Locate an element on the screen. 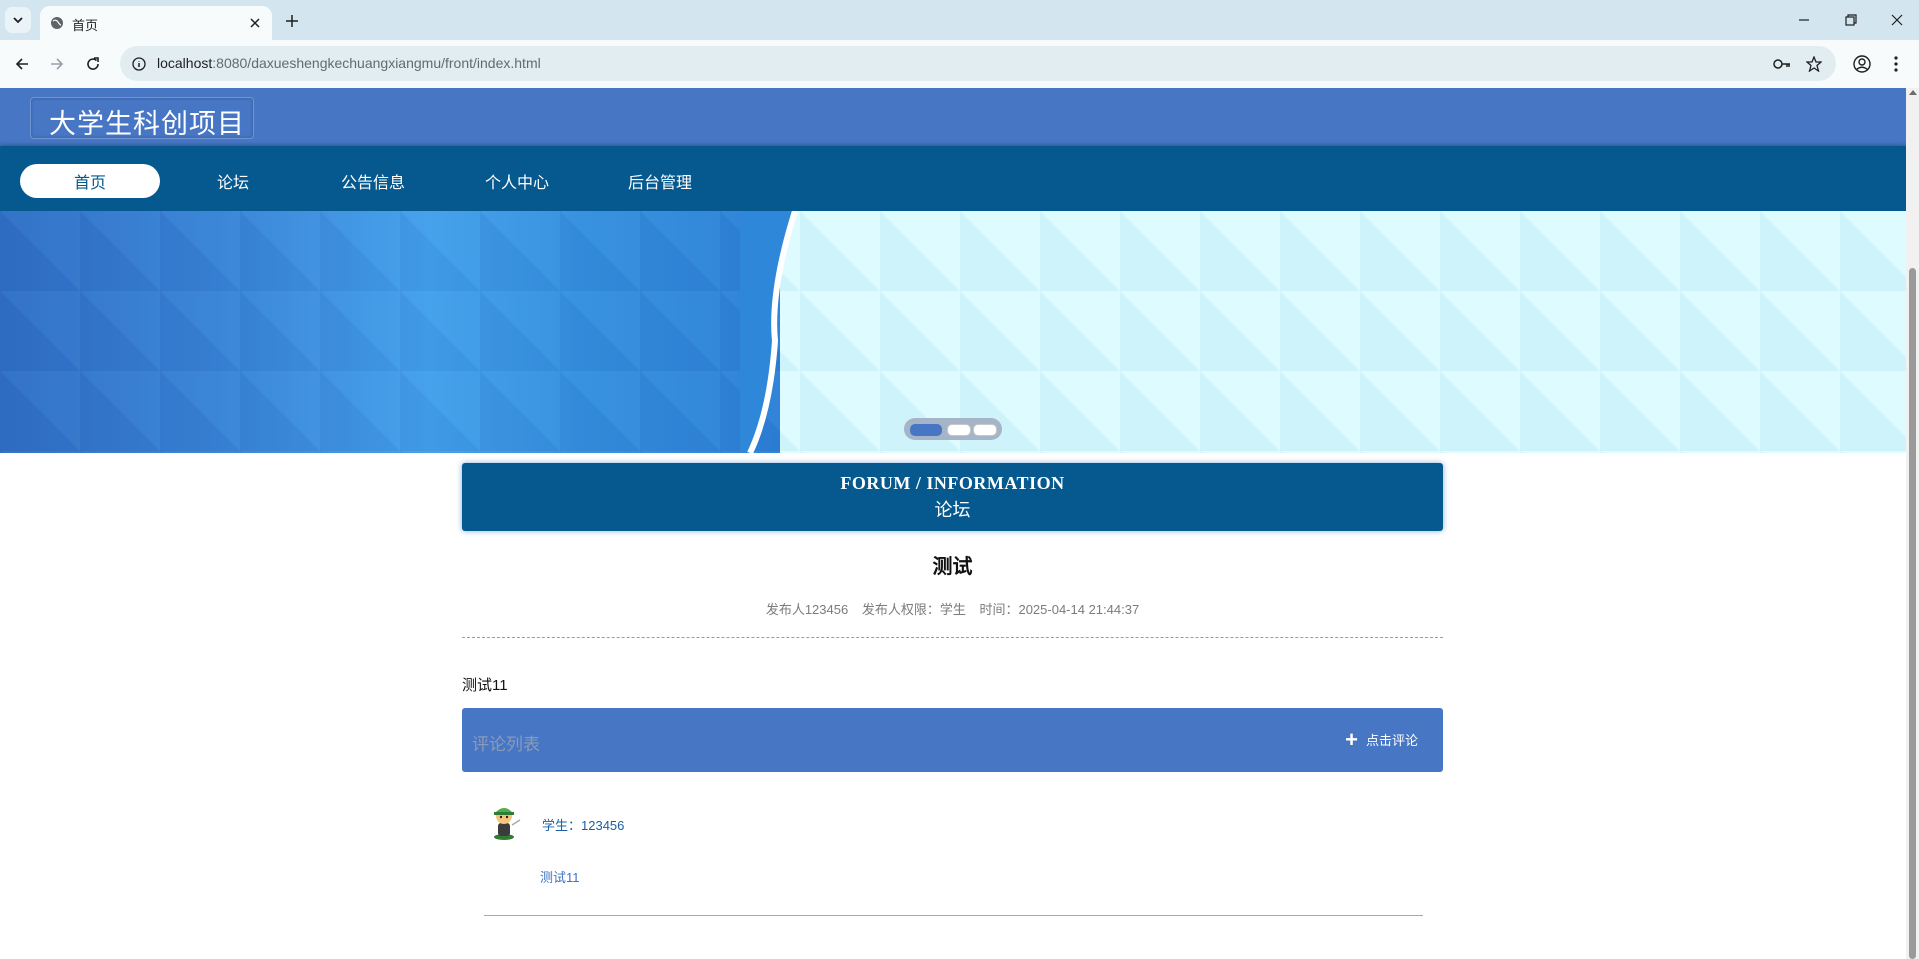 This screenshot has width=1919, height=959. browser-tab-strip: 首页 is located at coordinates (959, 20).